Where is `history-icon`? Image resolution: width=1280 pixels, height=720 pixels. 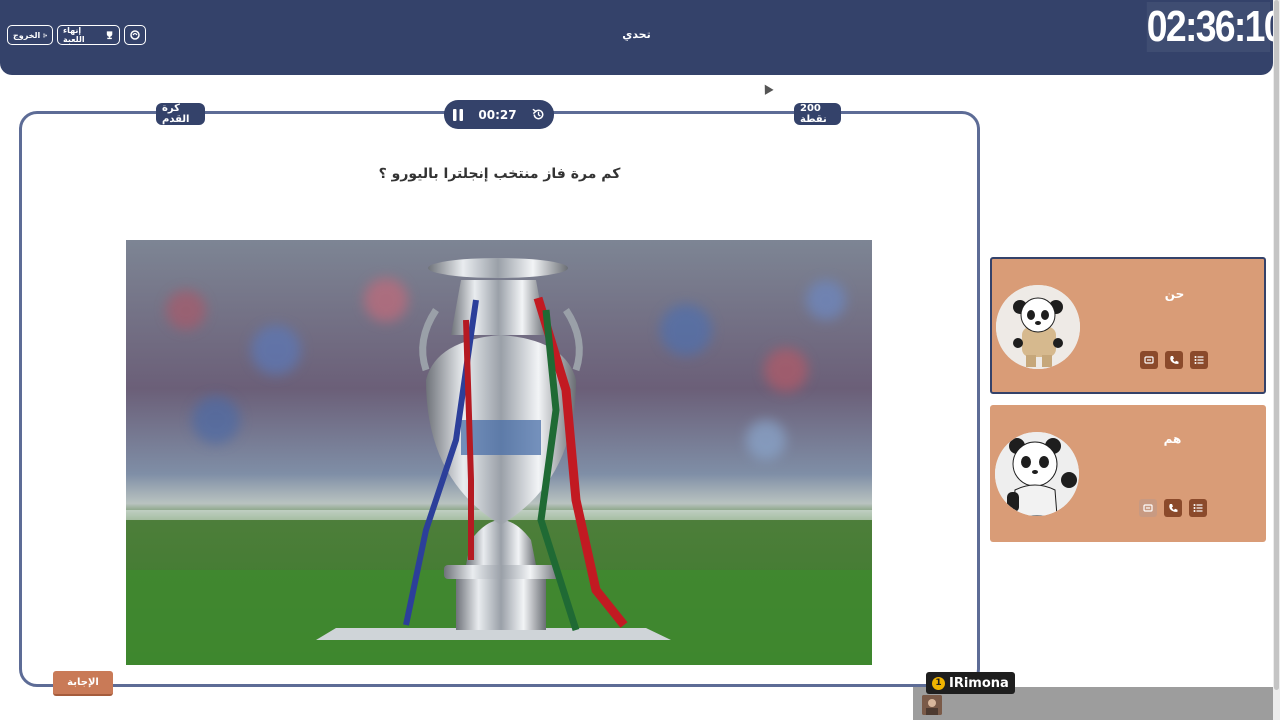 history-icon is located at coordinates (538, 114).